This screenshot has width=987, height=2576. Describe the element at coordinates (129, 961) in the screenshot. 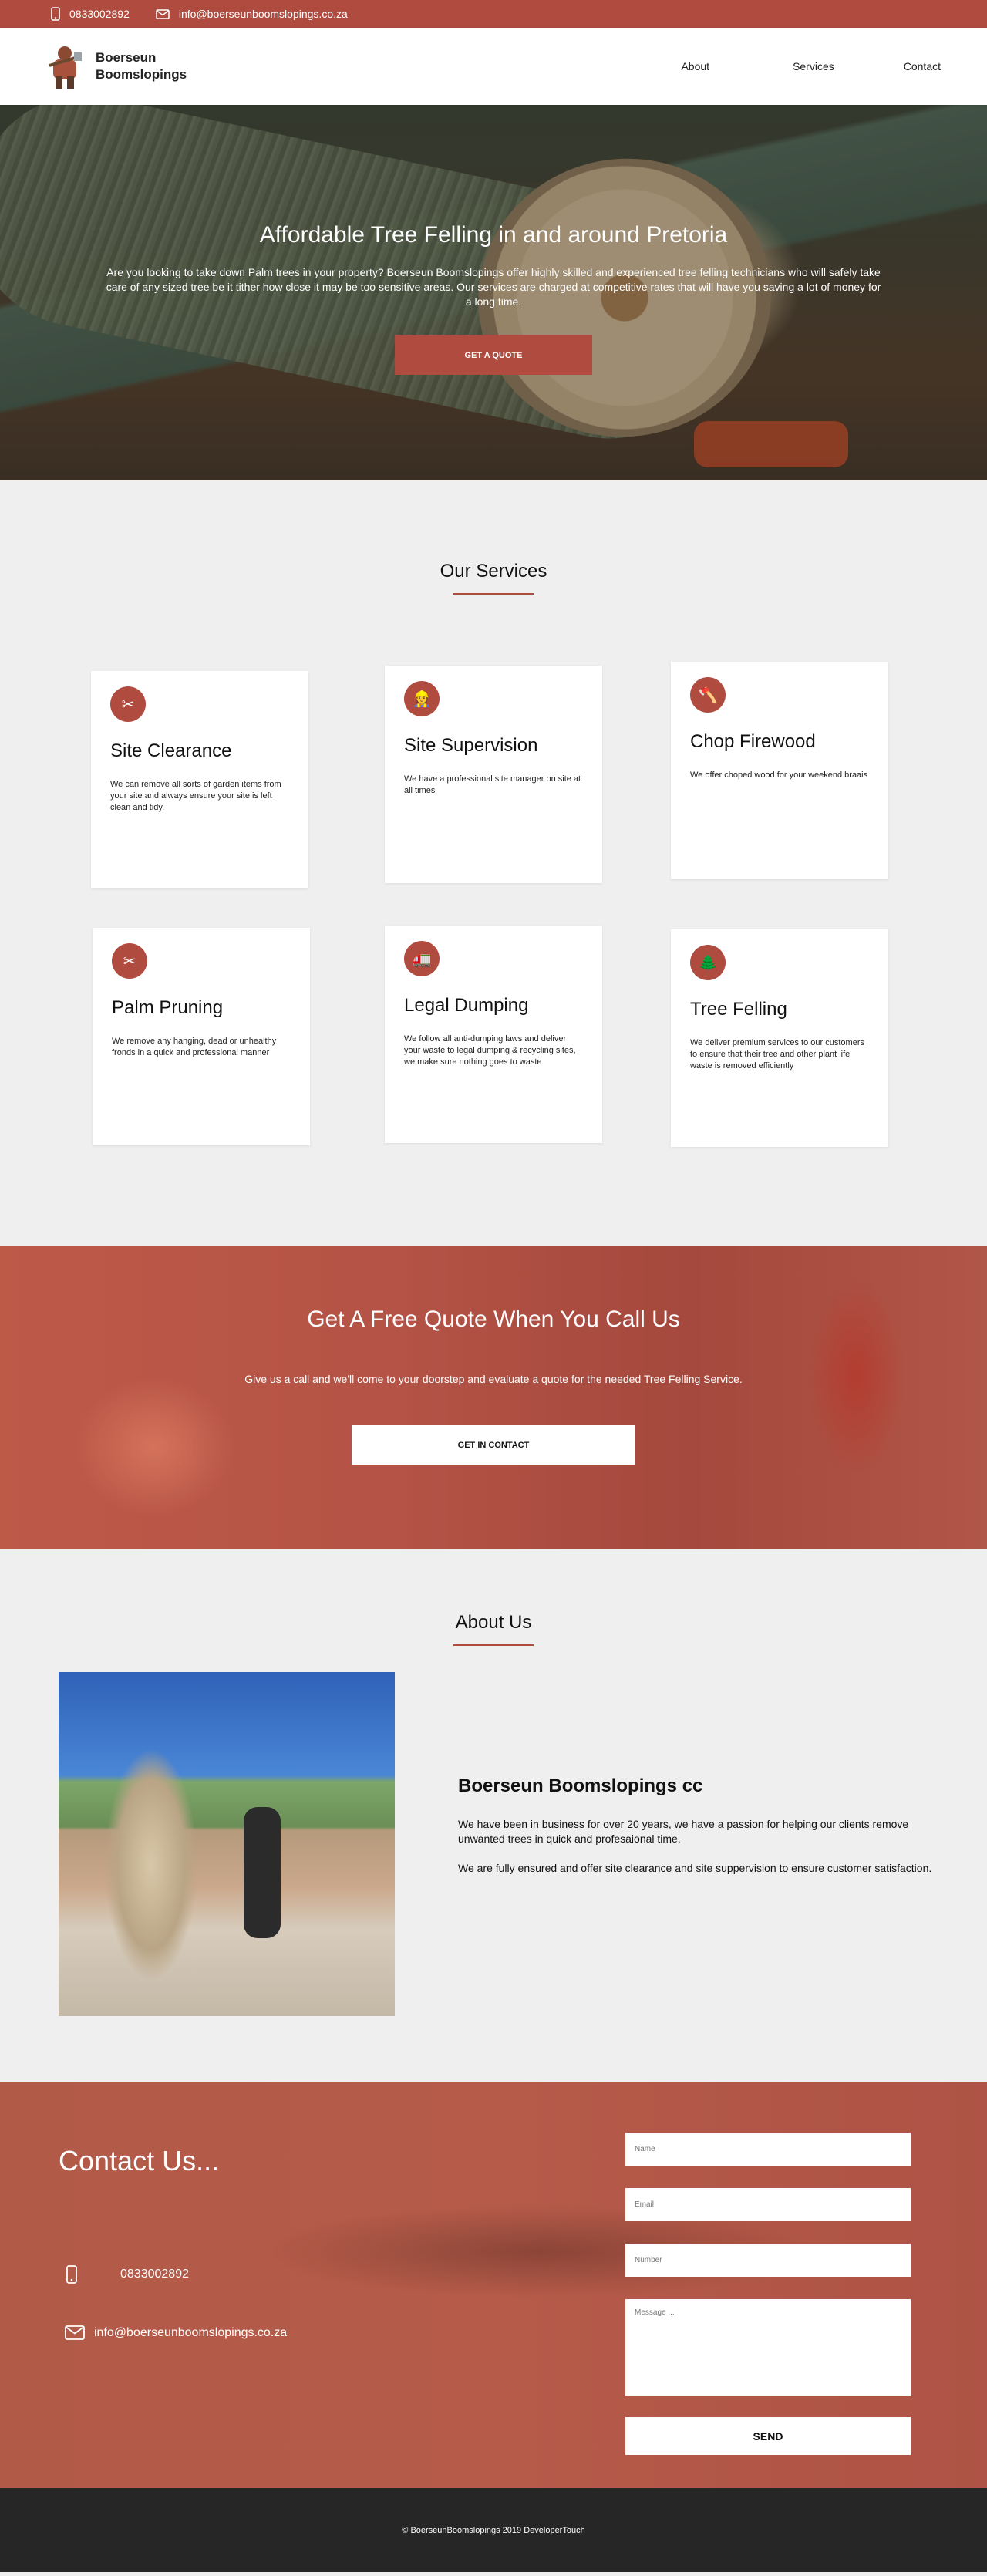

I see `pruning-icon: ✂` at that location.